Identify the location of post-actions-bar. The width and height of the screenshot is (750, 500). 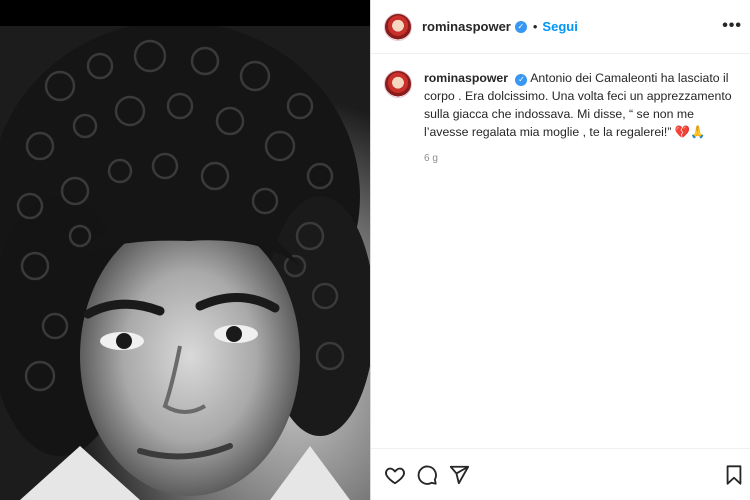
(560, 474).